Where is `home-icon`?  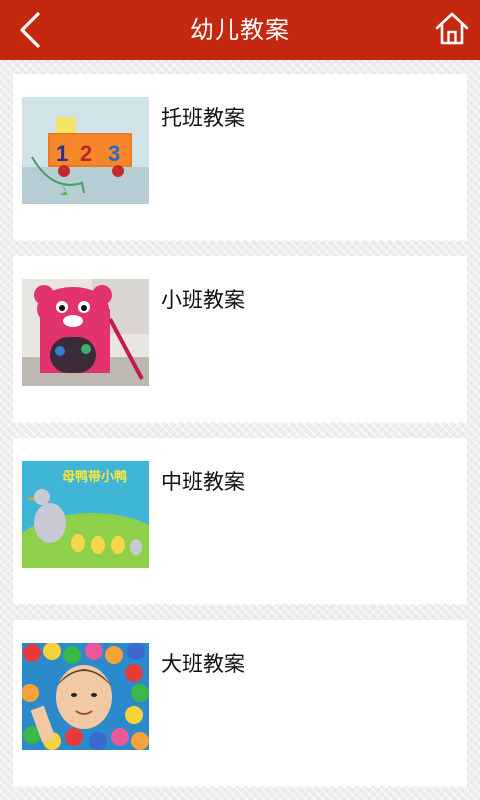
home-icon is located at coordinates (452, 28).